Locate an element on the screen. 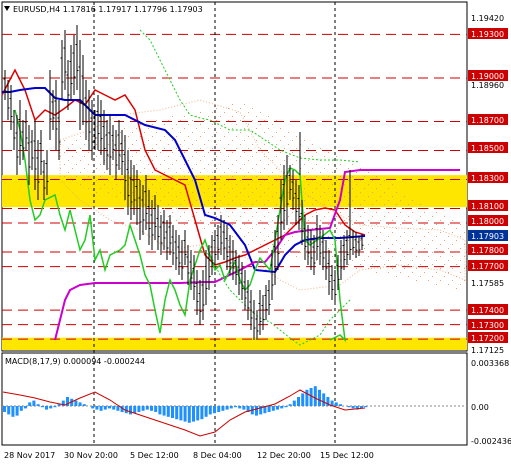  price-label: 1.18700 is located at coordinates (487, 120).